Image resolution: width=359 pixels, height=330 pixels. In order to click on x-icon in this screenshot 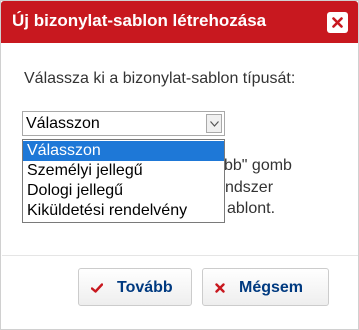, I will do `click(220, 288)`.